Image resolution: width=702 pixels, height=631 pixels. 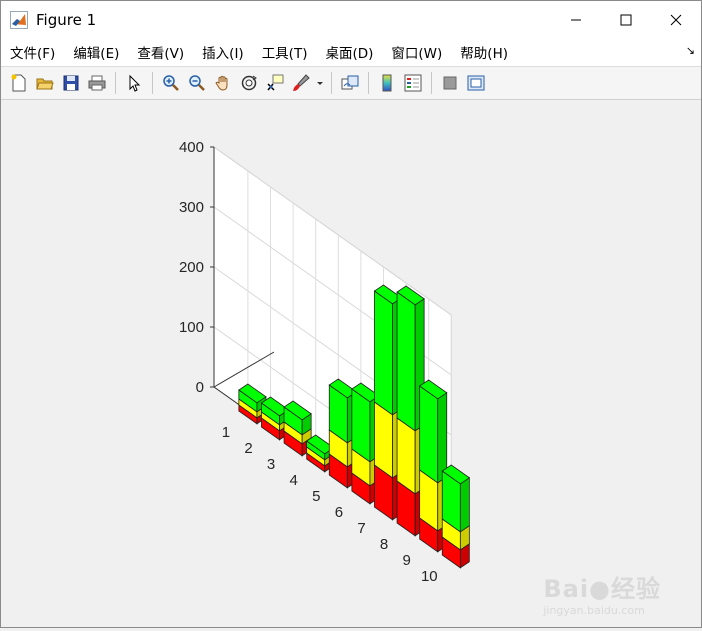 I want to click on new-figure-button, so click(x=19, y=83).